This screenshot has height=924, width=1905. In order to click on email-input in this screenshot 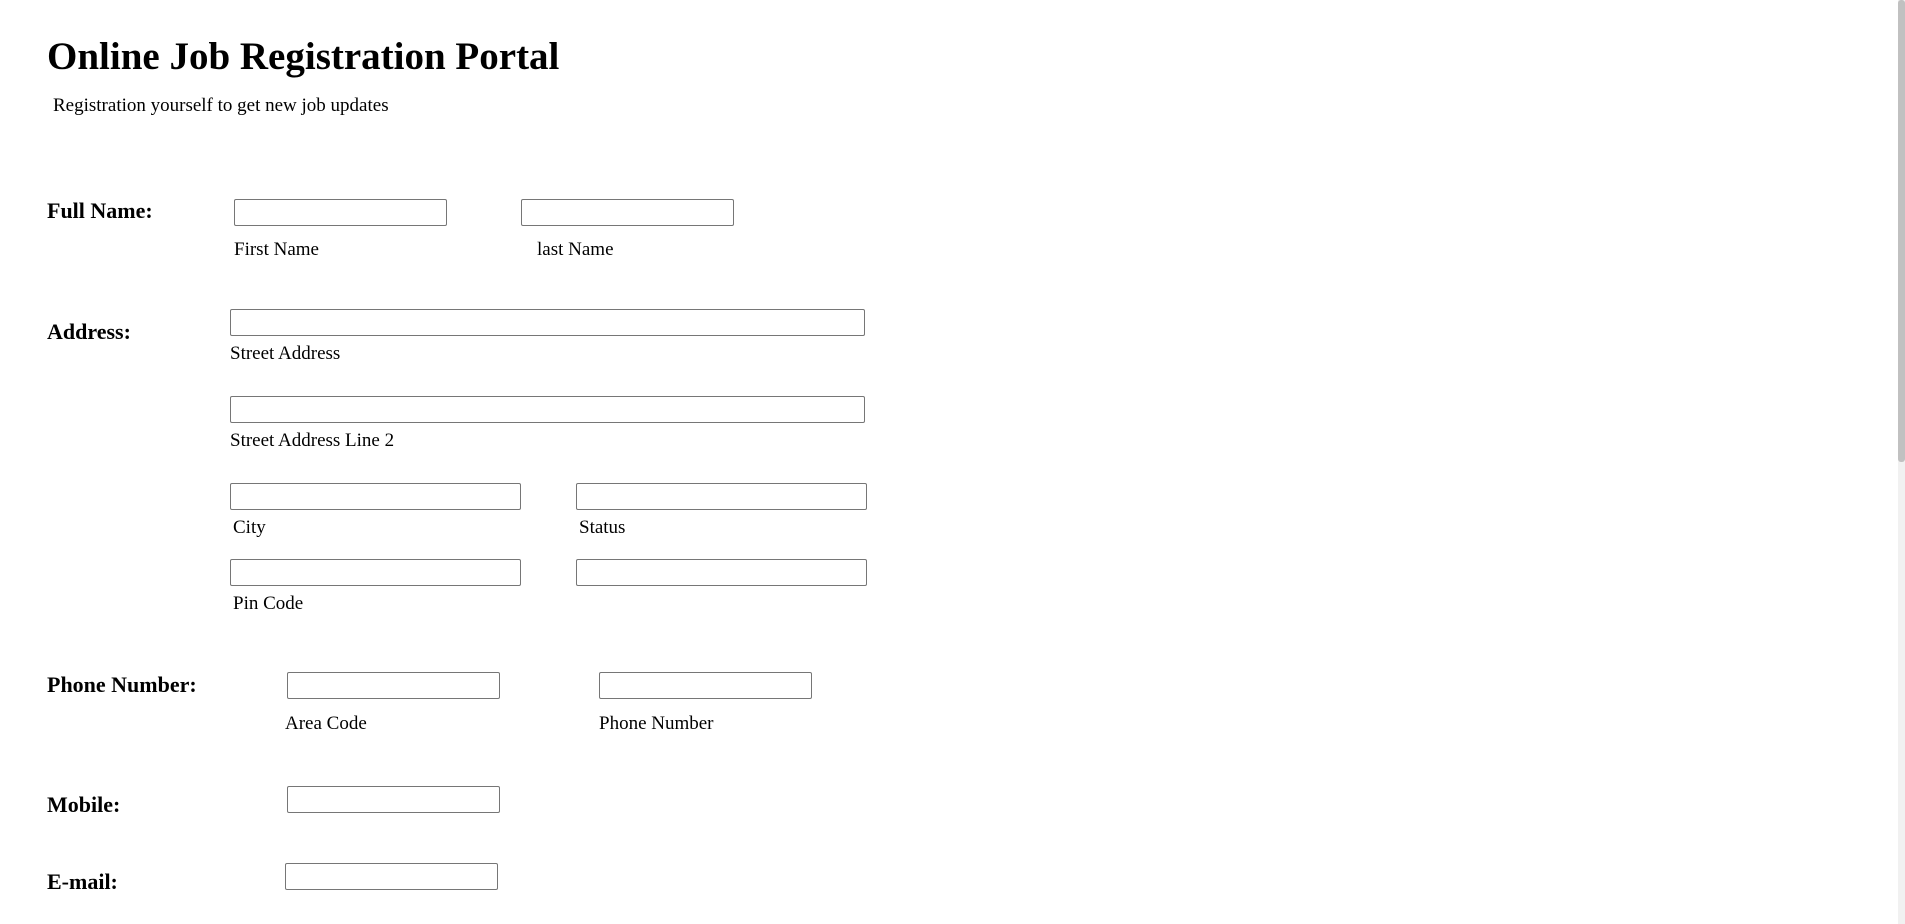, I will do `click(391, 876)`.